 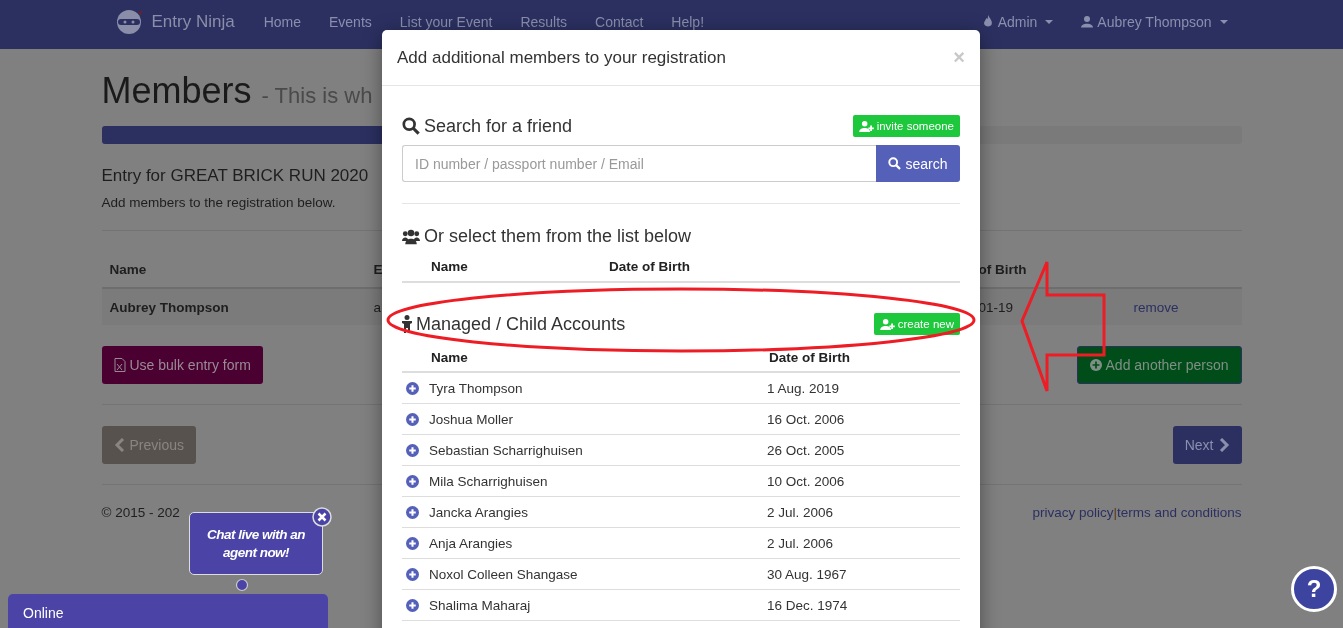 I want to click on birth-date: 16 Dec. 1974, so click(x=807, y=605).